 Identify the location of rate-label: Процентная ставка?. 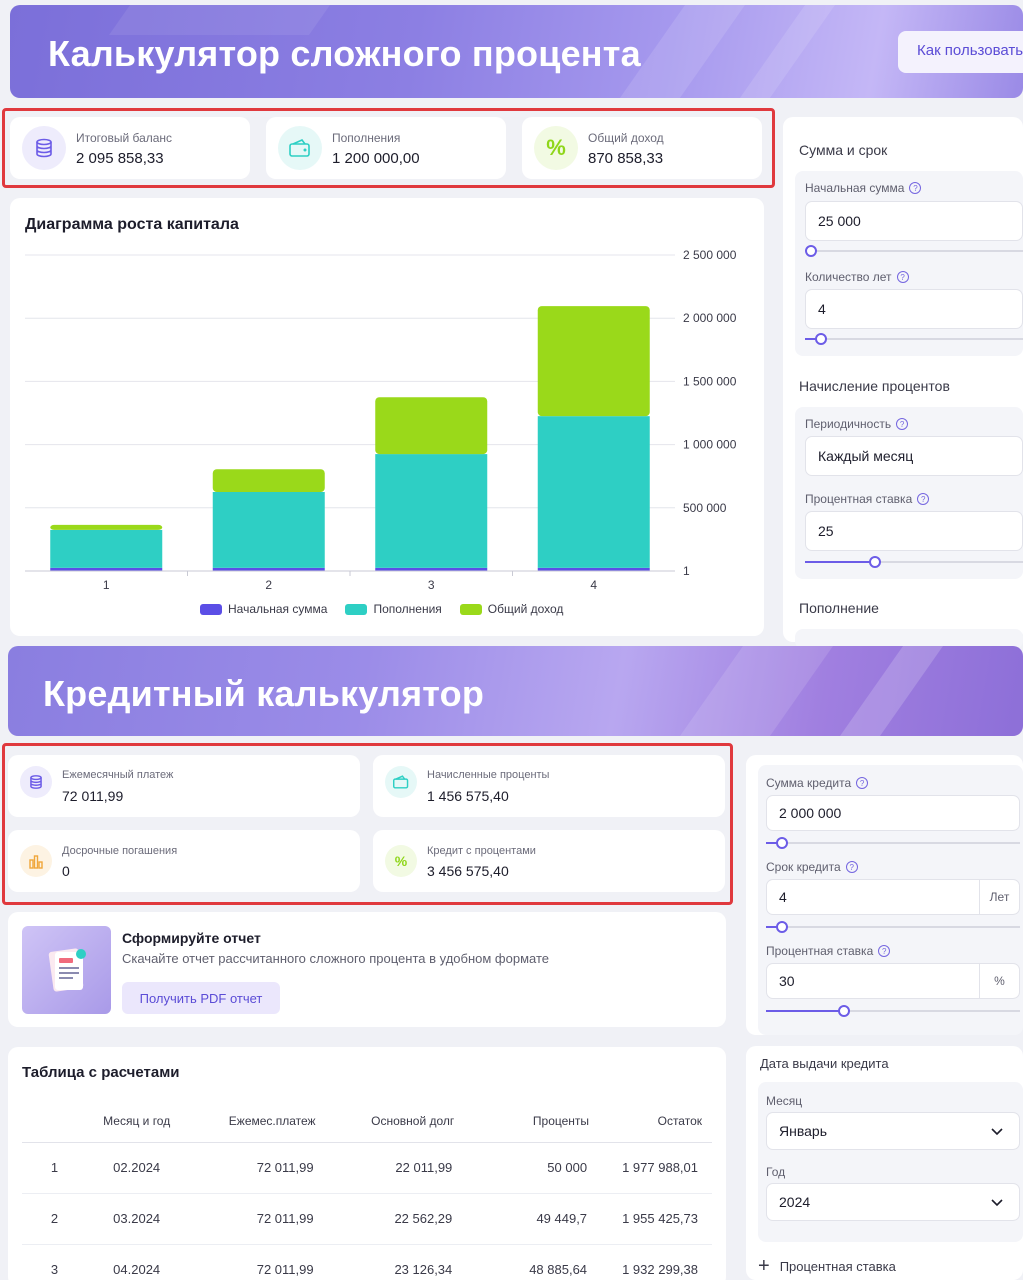
(867, 499).